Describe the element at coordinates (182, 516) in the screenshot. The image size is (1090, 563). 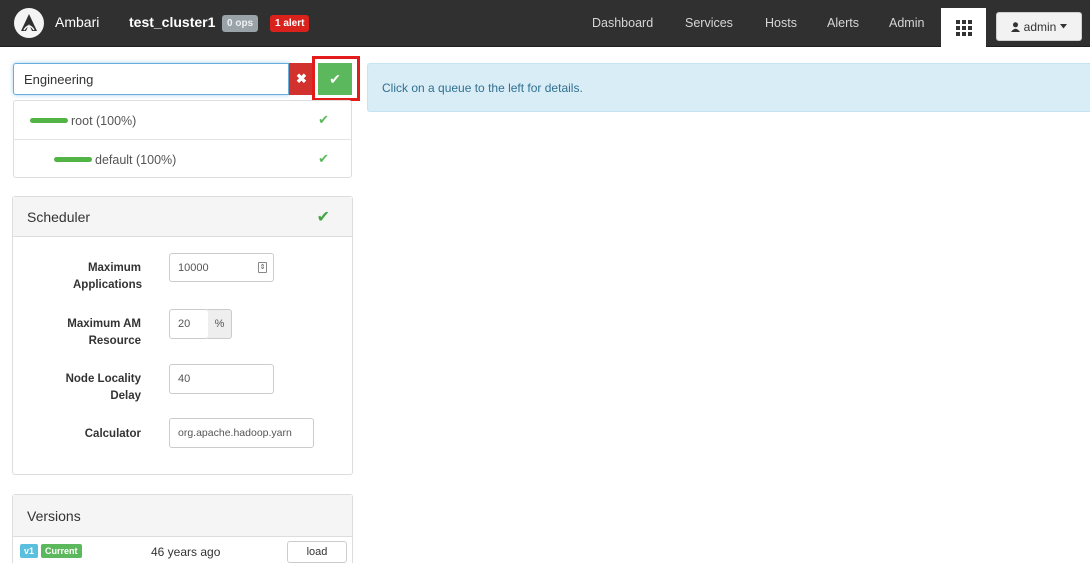
I see `versions-header: Versions` at that location.